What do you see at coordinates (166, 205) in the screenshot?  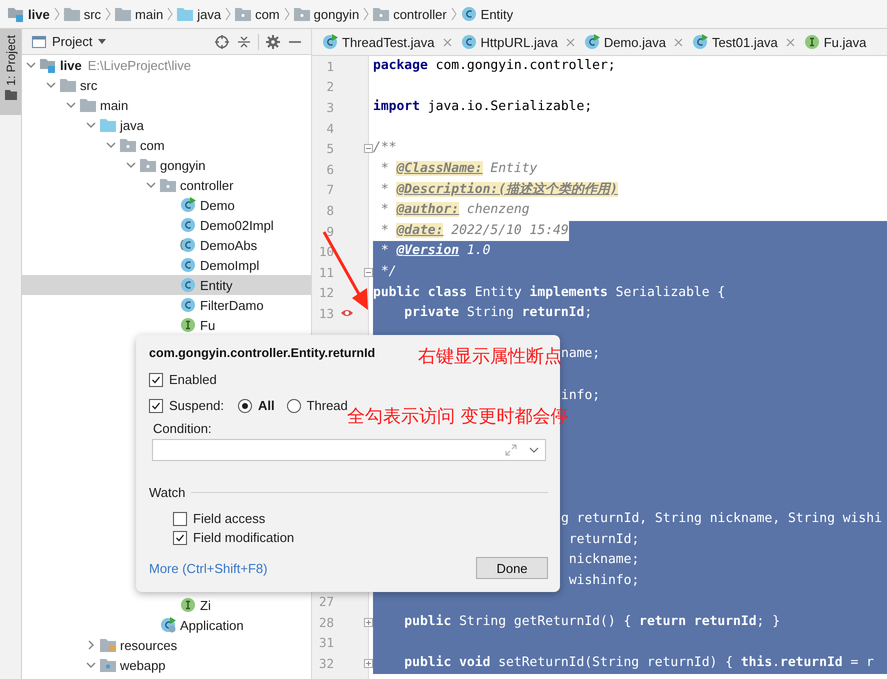 I see `tree-item: Demo` at bounding box center [166, 205].